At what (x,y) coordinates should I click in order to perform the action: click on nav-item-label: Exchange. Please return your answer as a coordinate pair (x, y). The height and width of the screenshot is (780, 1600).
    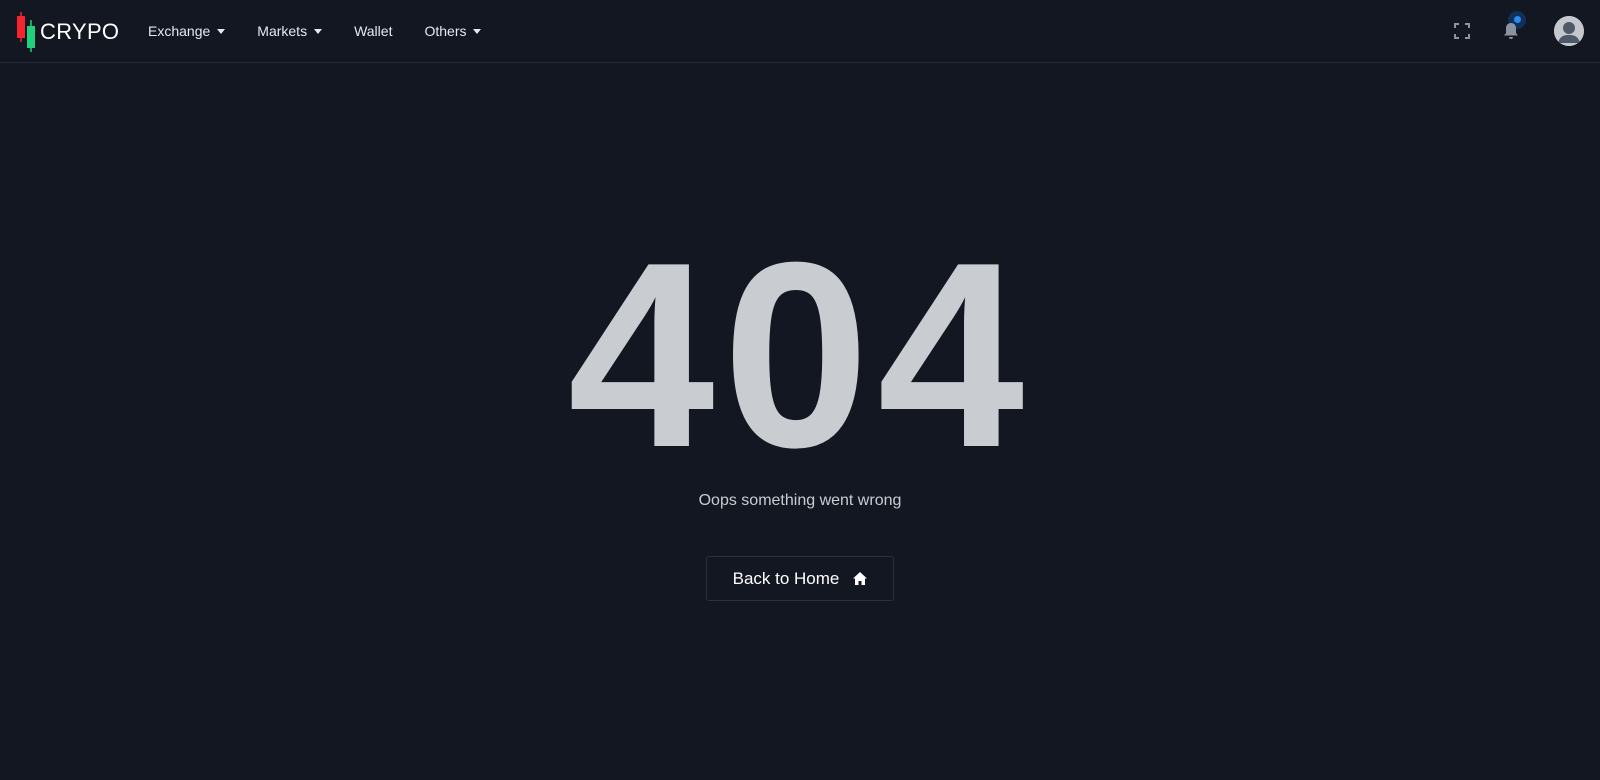
    Looking at the image, I should click on (179, 31).